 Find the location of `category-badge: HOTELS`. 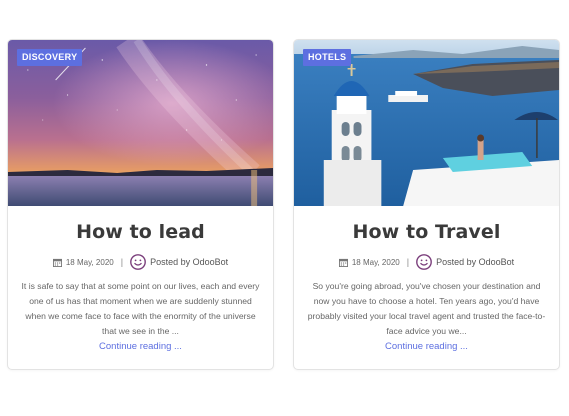

category-badge: HOTELS is located at coordinates (327, 57).